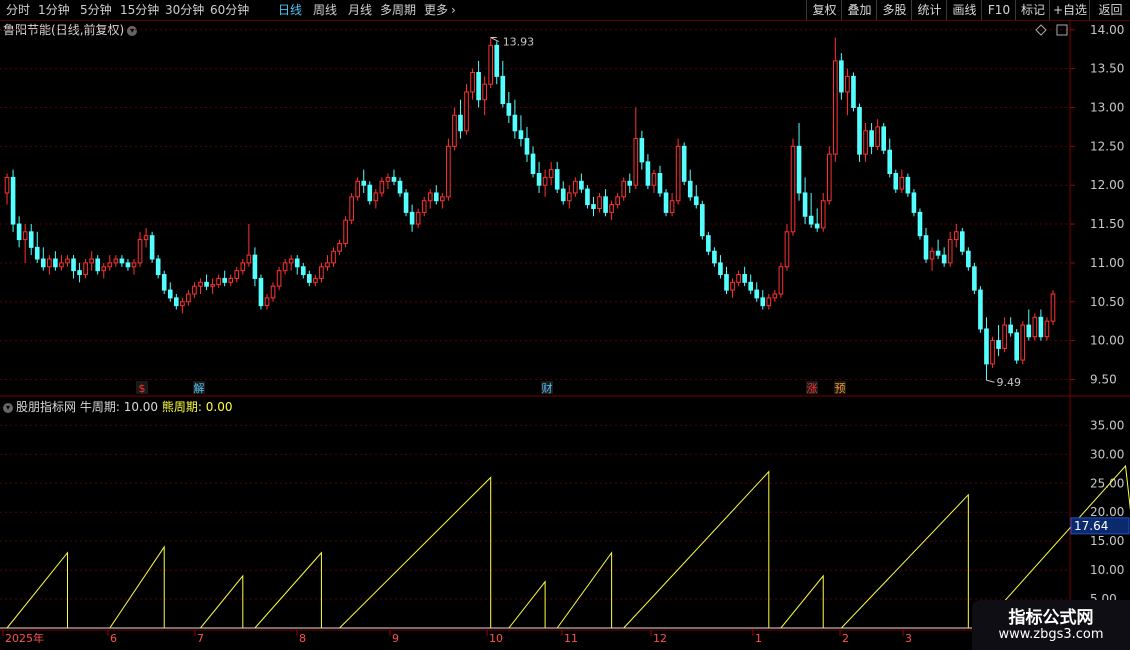  I want to click on time-label: 7, so click(200, 638).